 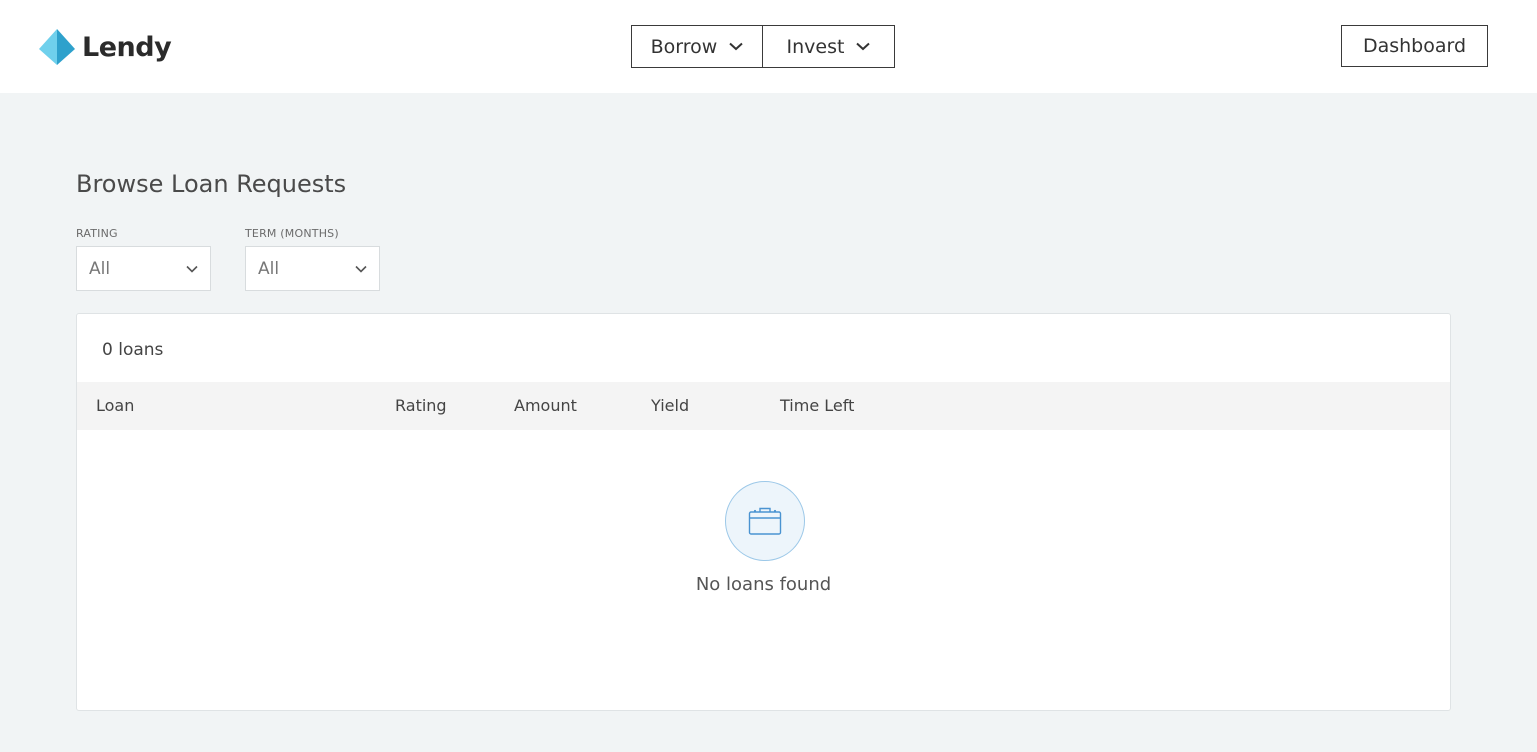 What do you see at coordinates (57, 47) in the screenshot?
I see `lendy-logo-icon` at bounding box center [57, 47].